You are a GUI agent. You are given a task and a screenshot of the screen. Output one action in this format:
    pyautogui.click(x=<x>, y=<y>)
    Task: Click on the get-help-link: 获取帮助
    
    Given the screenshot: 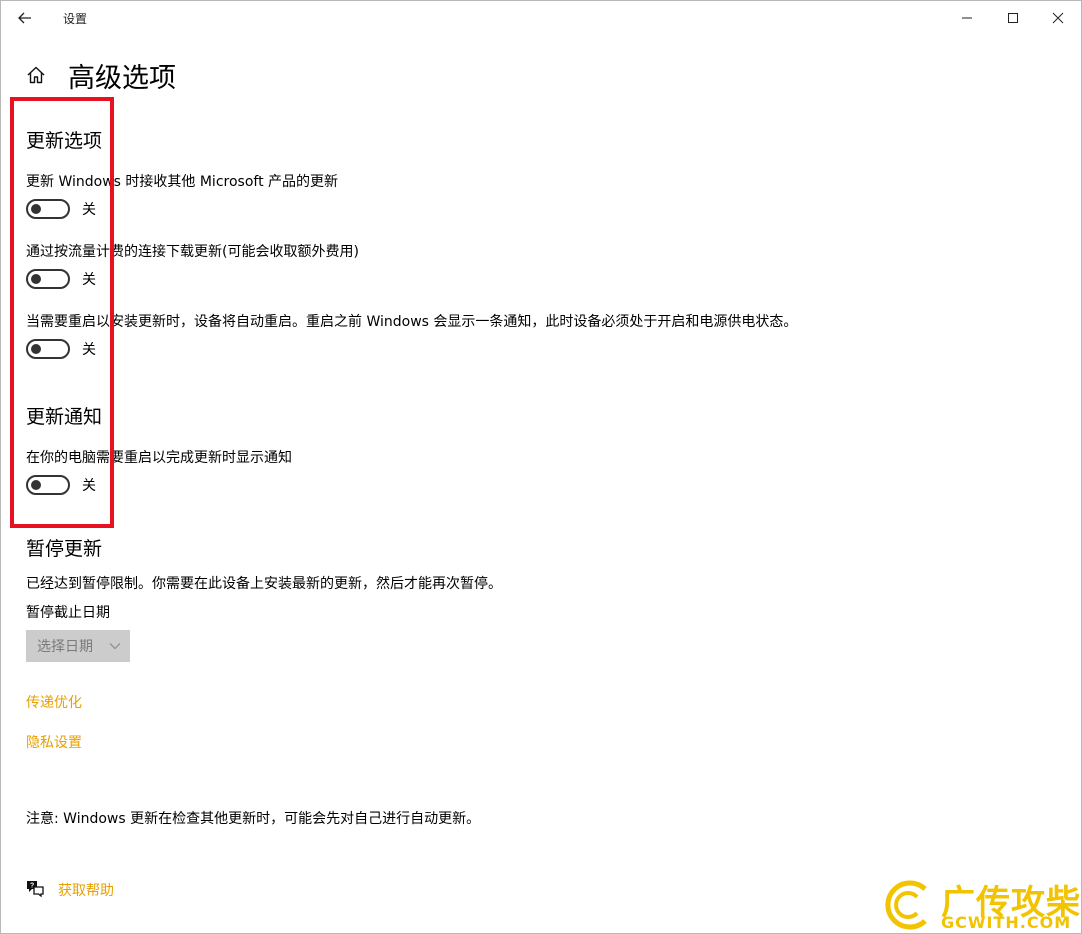 What is the action you would take?
    pyautogui.click(x=86, y=890)
    